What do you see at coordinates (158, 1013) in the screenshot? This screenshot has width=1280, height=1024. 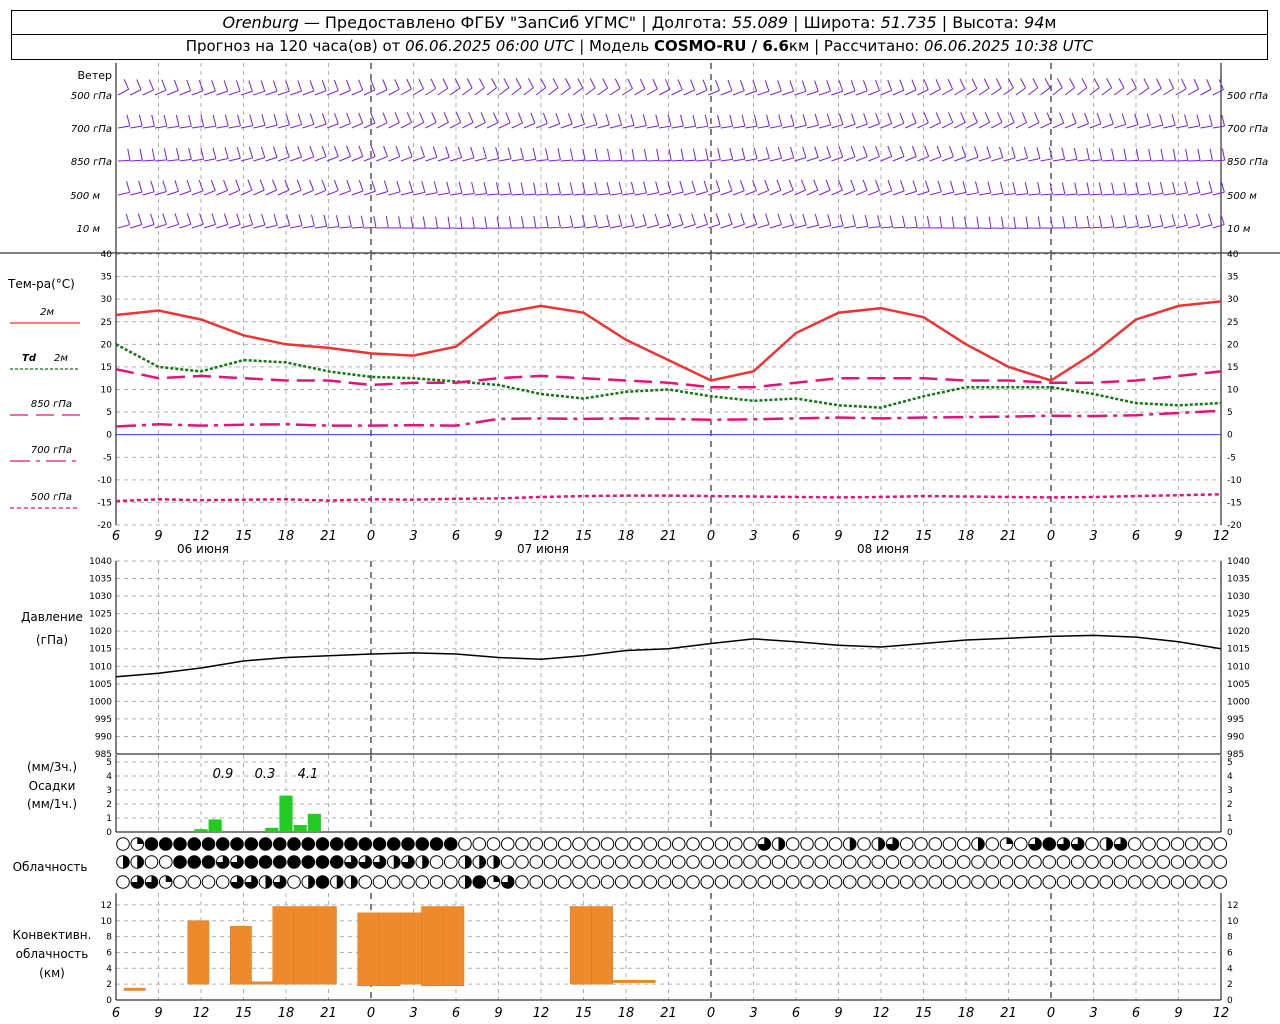 I see `conv-xtick: 9` at bounding box center [158, 1013].